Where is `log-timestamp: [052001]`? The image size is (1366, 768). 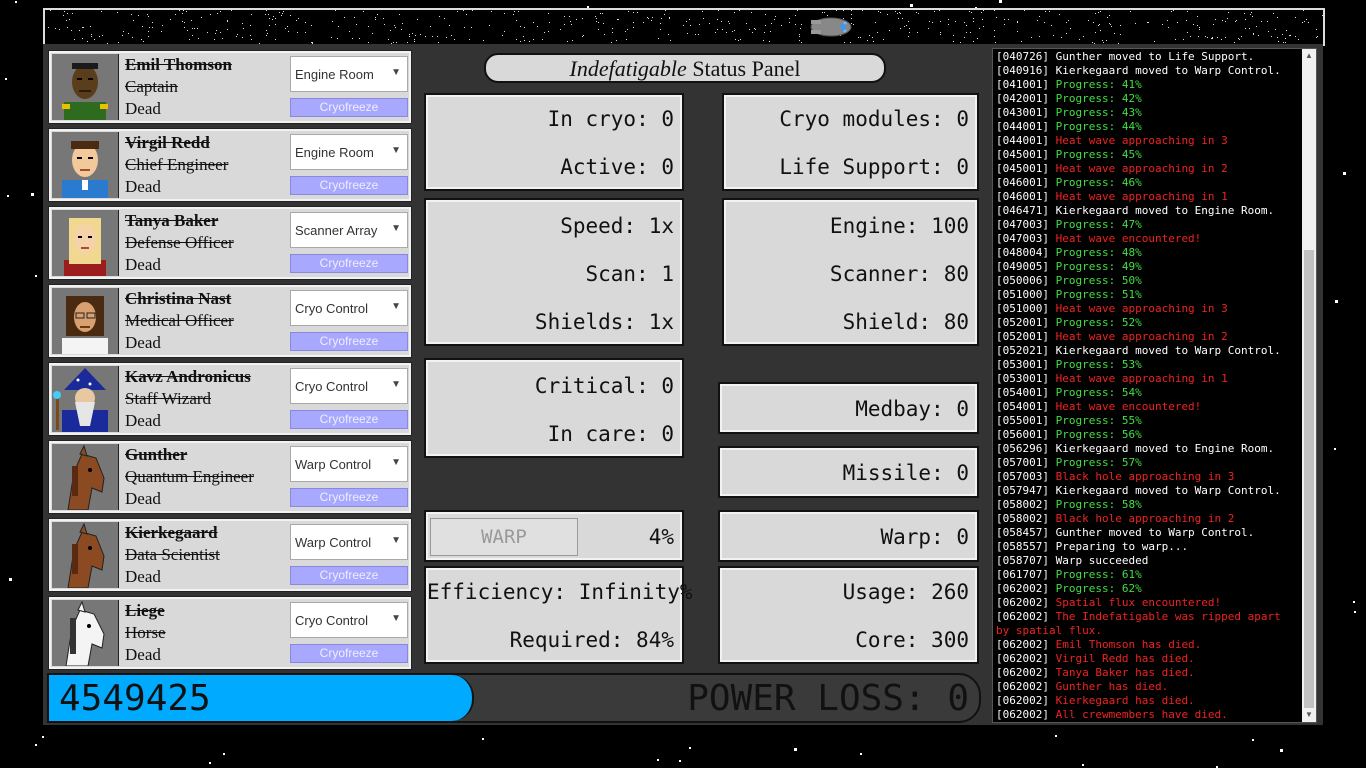 log-timestamp: [052001] is located at coordinates (1022, 322).